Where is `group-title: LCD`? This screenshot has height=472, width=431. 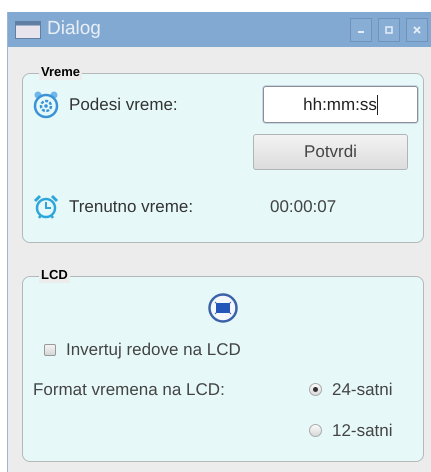 group-title: LCD is located at coordinates (54, 275).